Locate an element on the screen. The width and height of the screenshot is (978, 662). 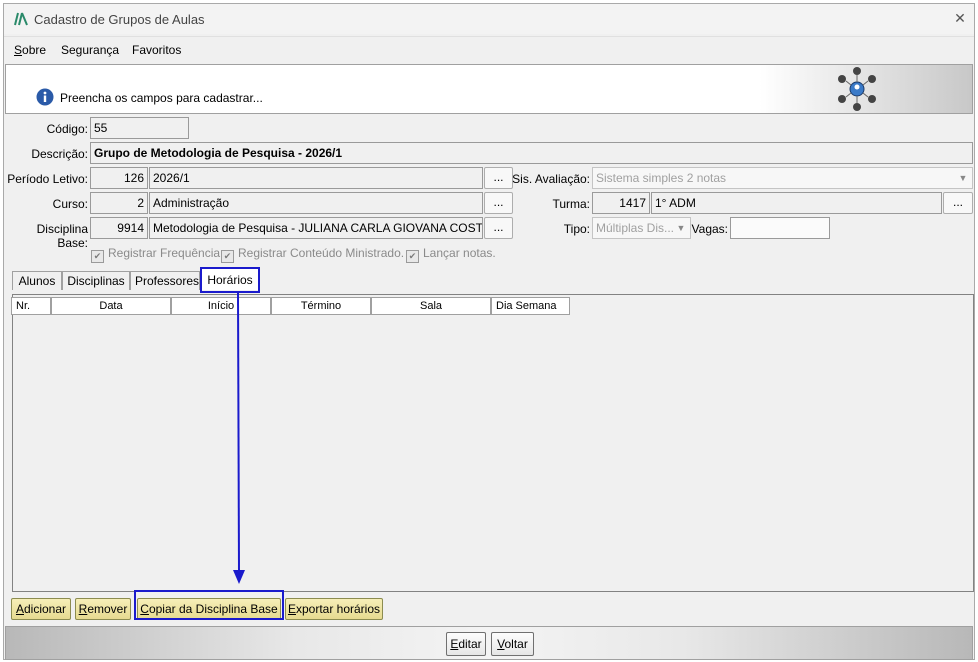
tab-disciplinas: Disciplinas is located at coordinates (96, 280).